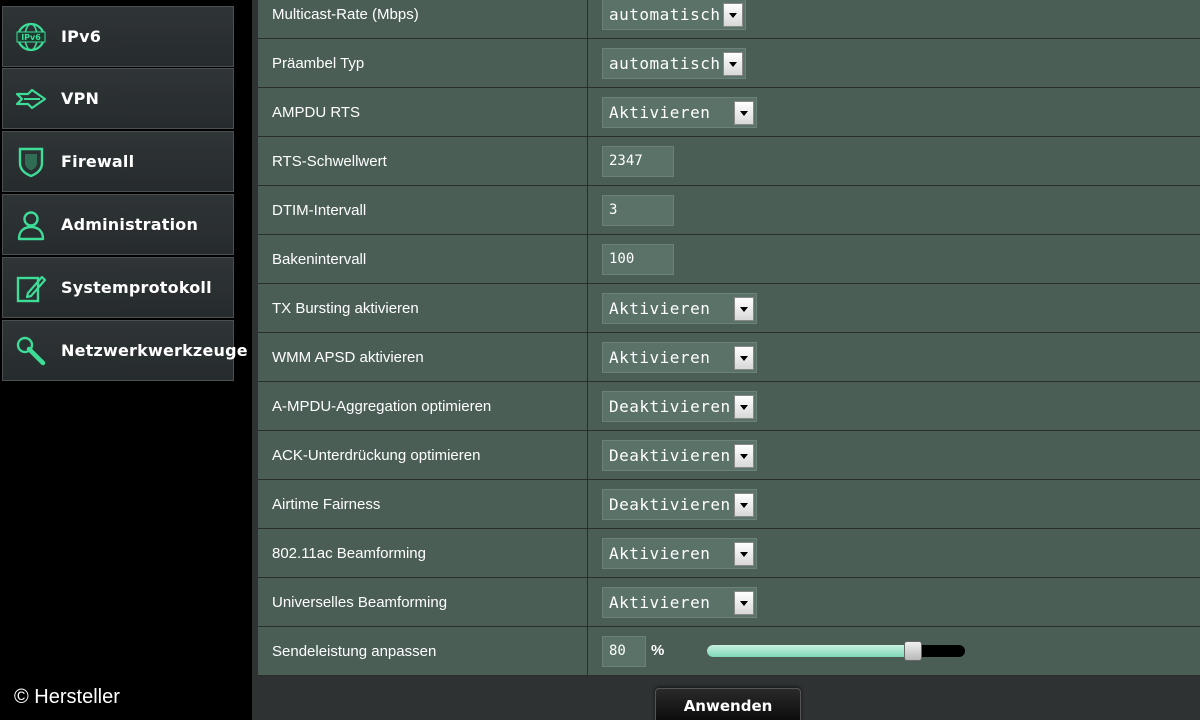  I want to click on sidebar-item-label: Firewall, so click(98, 161).